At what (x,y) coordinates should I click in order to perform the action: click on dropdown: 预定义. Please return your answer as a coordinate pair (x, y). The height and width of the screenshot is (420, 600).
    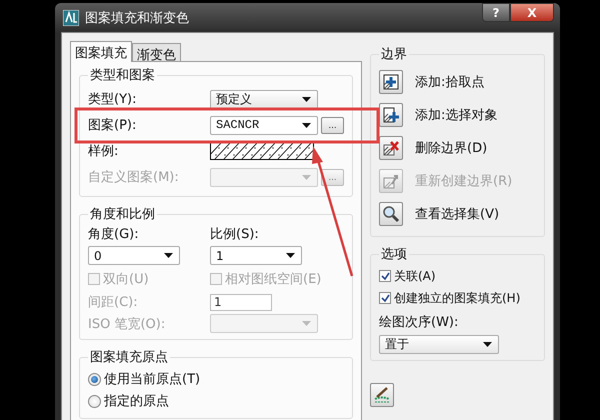
    Looking at the image, I should click on (264, 99).